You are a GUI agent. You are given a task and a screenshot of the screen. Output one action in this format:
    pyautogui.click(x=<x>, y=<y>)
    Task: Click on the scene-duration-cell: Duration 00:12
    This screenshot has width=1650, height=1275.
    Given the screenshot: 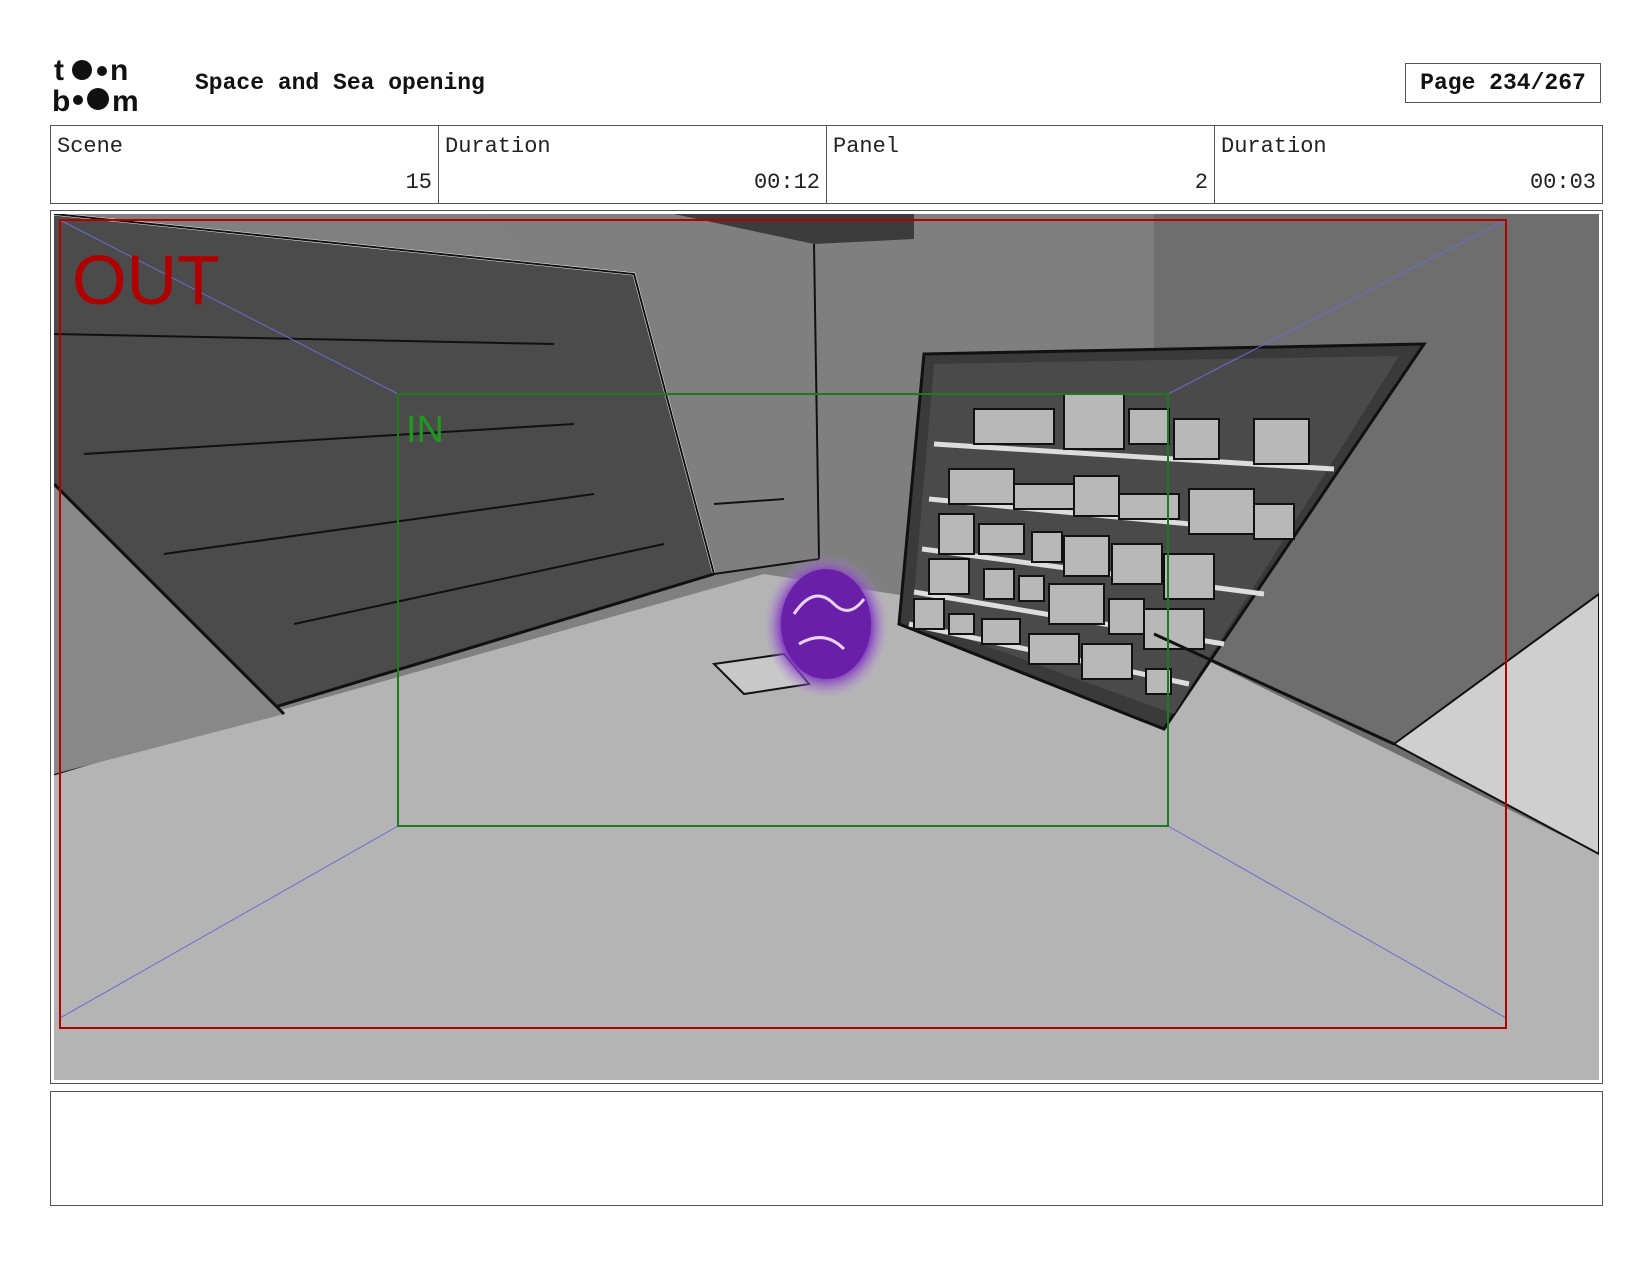 What is the action you would take?
    pyautogui.click(x=633, y=164)
    